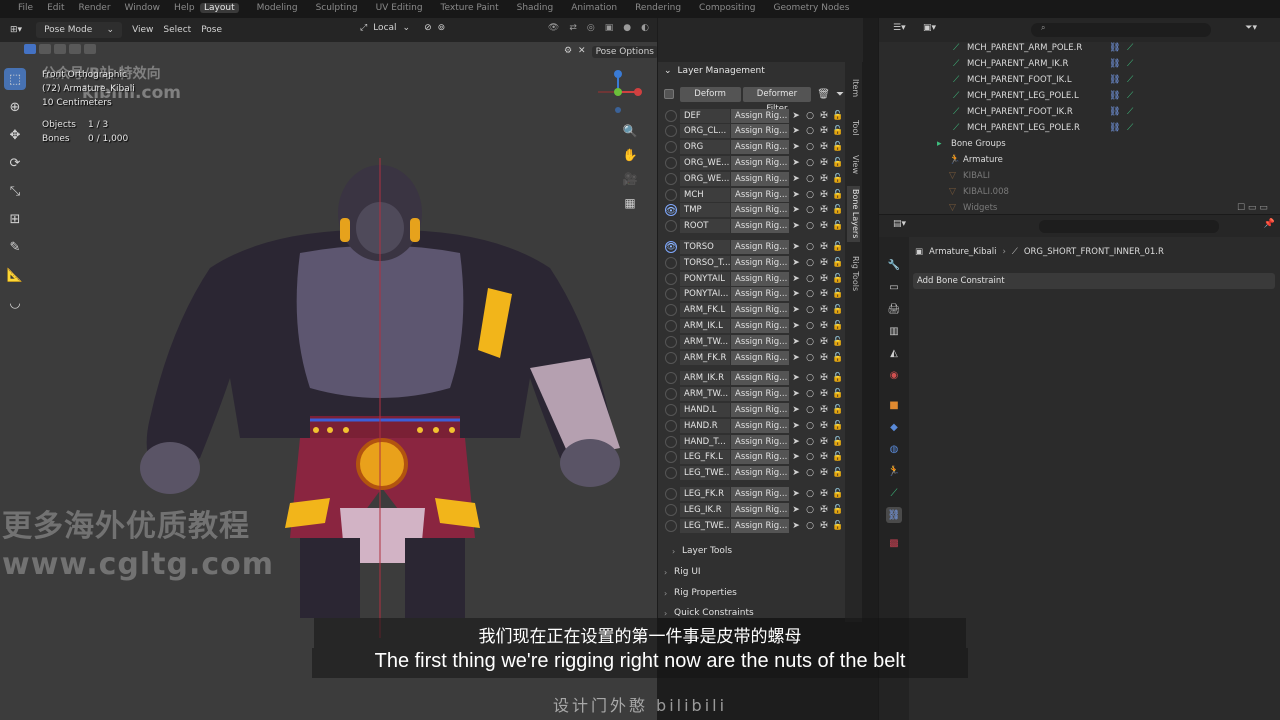  I want to click on menu-file: File, so click(25, 8).